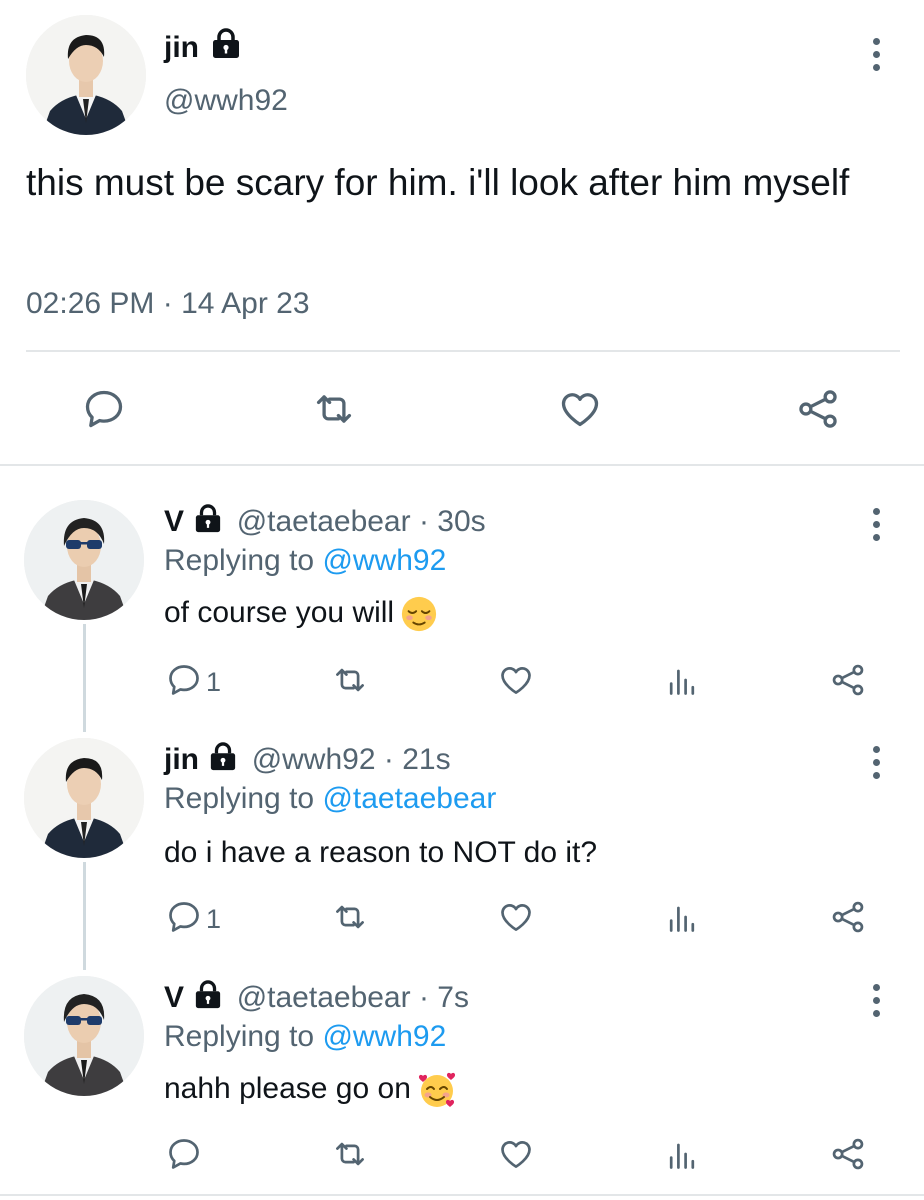 Image resolution: width=924 pixels, height=1200 pixels. Describe the element at coordinates (181, 759) in the screenshot. I see `reply-author-name: jin` at that location.